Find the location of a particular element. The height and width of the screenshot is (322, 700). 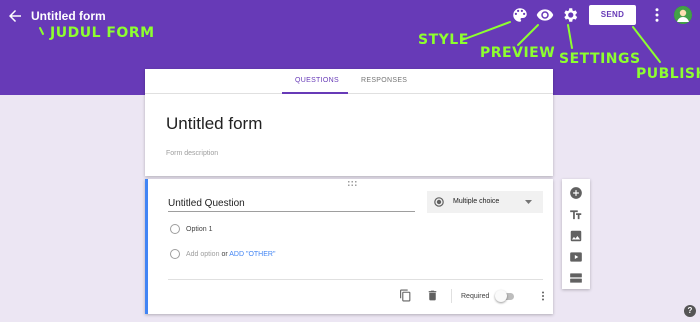

trash-icon is located at coordinates (432, 295).